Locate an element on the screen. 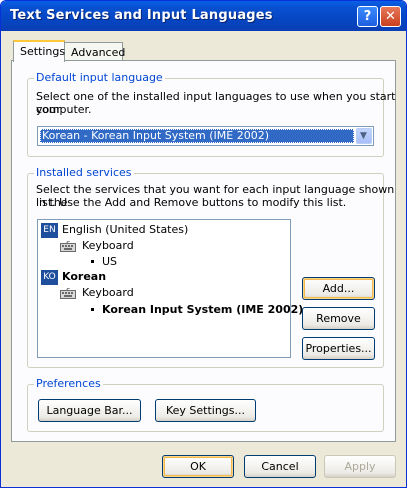 This screenshot has width=407, height=488. language-badge-ko: KO is located at coordinates (49, 277).